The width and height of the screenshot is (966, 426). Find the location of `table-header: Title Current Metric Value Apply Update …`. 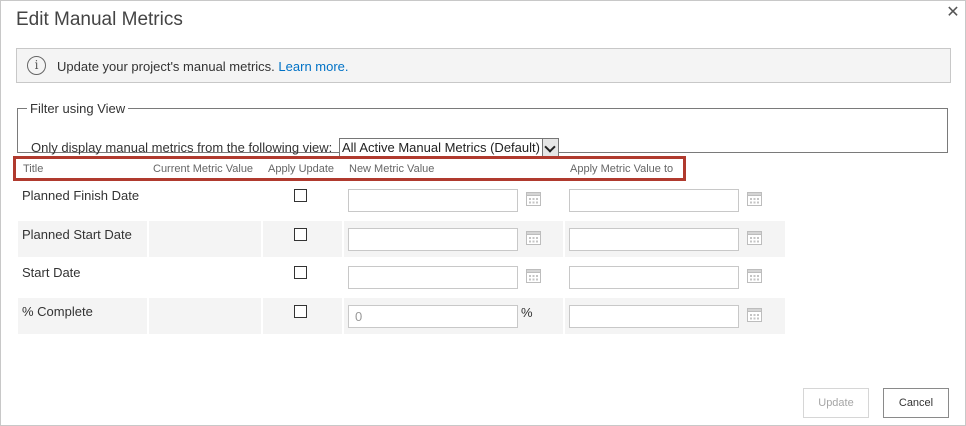

table-header: Title Current Metric Value Apply Update … is located at coordinates (351, 169).